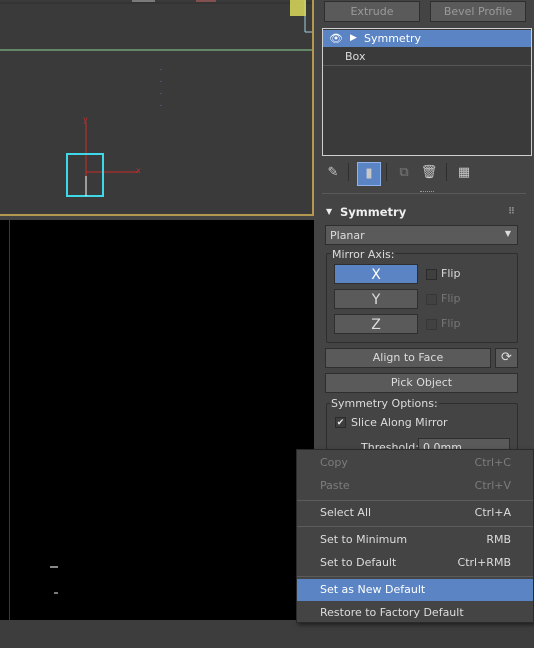 The width and height of the screenshot is (534, 648). Describe the element at coordinates (511, 212) in the screenshot. I see `grip-icon: ⠿` at that location.